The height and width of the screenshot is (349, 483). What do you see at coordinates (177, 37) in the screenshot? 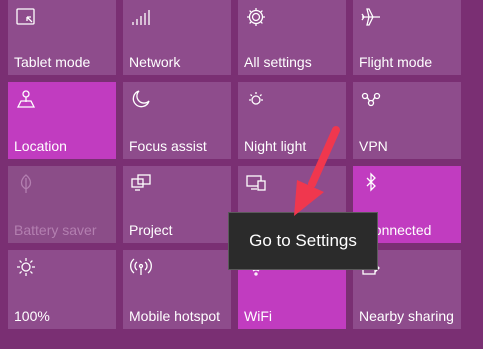
I see `tile-network: Network` at bounding box center [177, 37].